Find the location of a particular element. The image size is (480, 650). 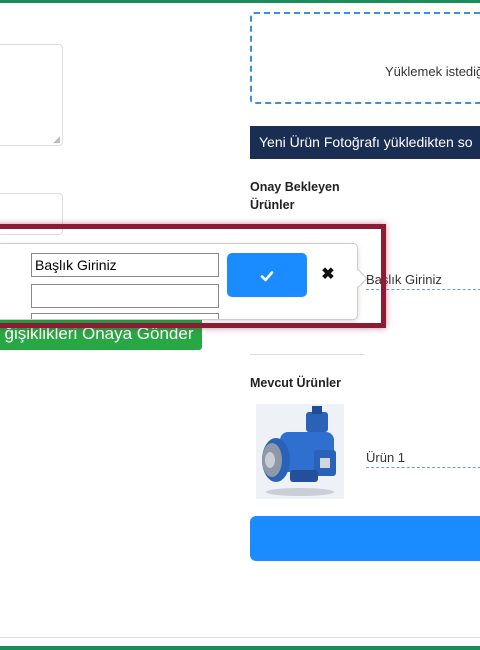

highlight-frame is located at coordinates (193, 276).